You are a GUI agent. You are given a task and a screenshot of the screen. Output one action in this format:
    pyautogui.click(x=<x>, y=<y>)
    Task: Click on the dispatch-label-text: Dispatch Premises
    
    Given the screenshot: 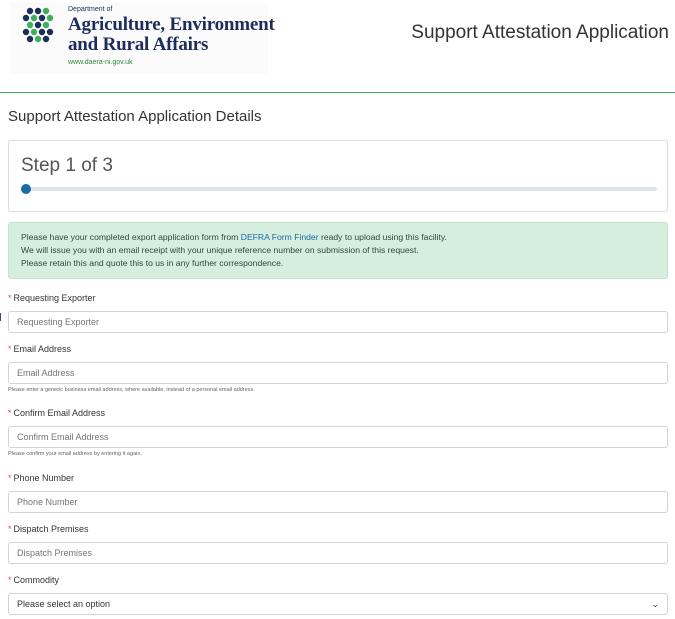 What is the action you would take?
    pyautogui.click(x=51, y=529)
    